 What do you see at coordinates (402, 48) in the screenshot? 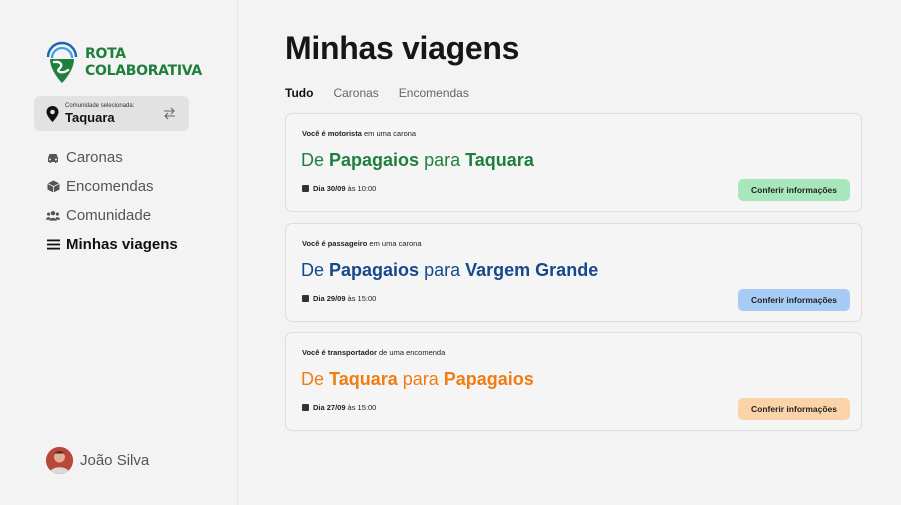
I see `page-title: Minhas viagens` at bounding box center [402, 48].